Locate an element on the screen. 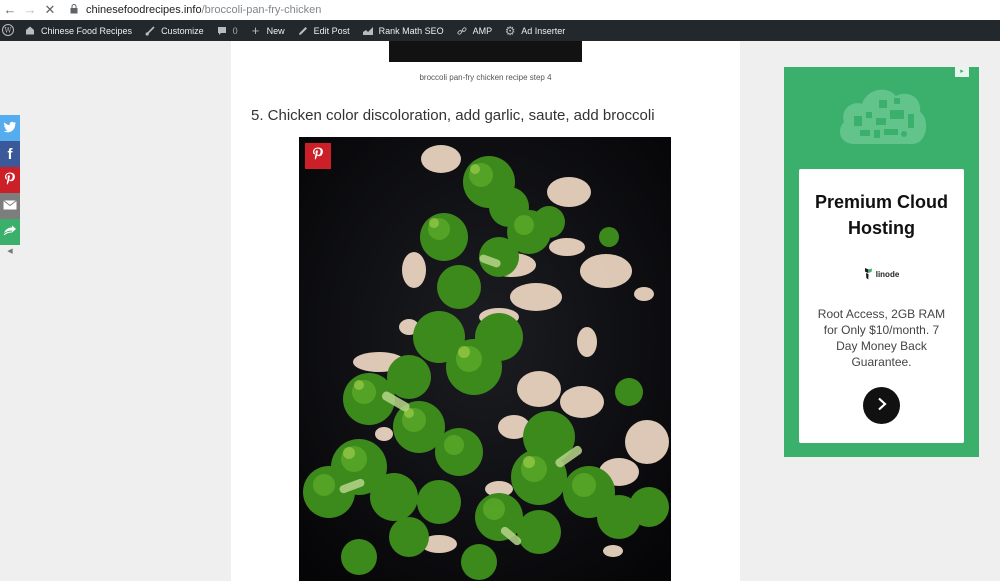 The width and height of the screenshot is (1000, 581). step-4-image is located at coordinates (485, 51).